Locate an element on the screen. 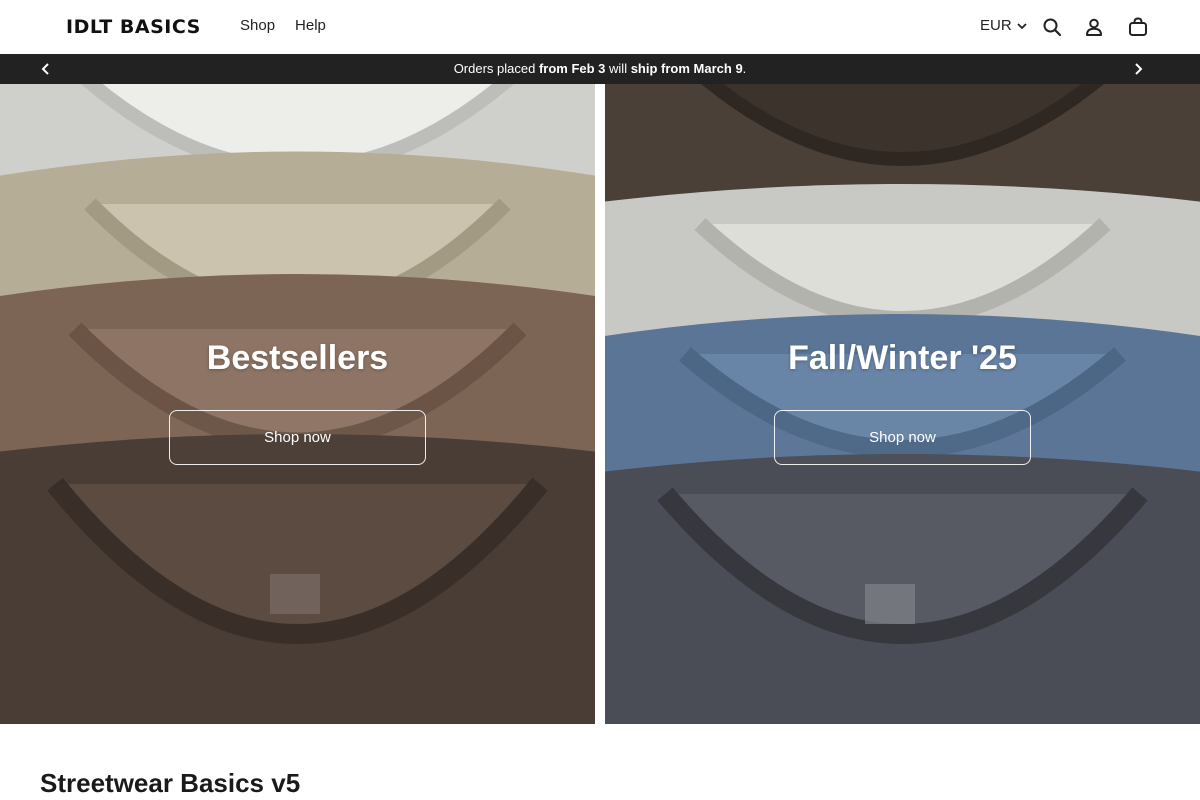 This screenshot has width=1200, height=800. section-title: Streetwear Basics v5 is located at coordinates (170, 783).